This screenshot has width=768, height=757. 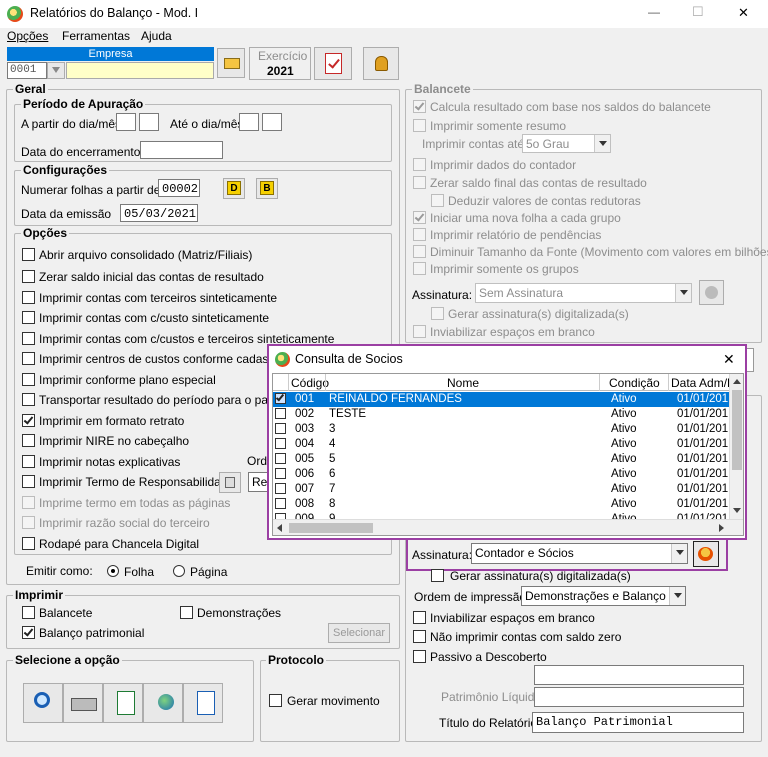 I want to click on balanco-checkbox, so click(x=28, y=632).